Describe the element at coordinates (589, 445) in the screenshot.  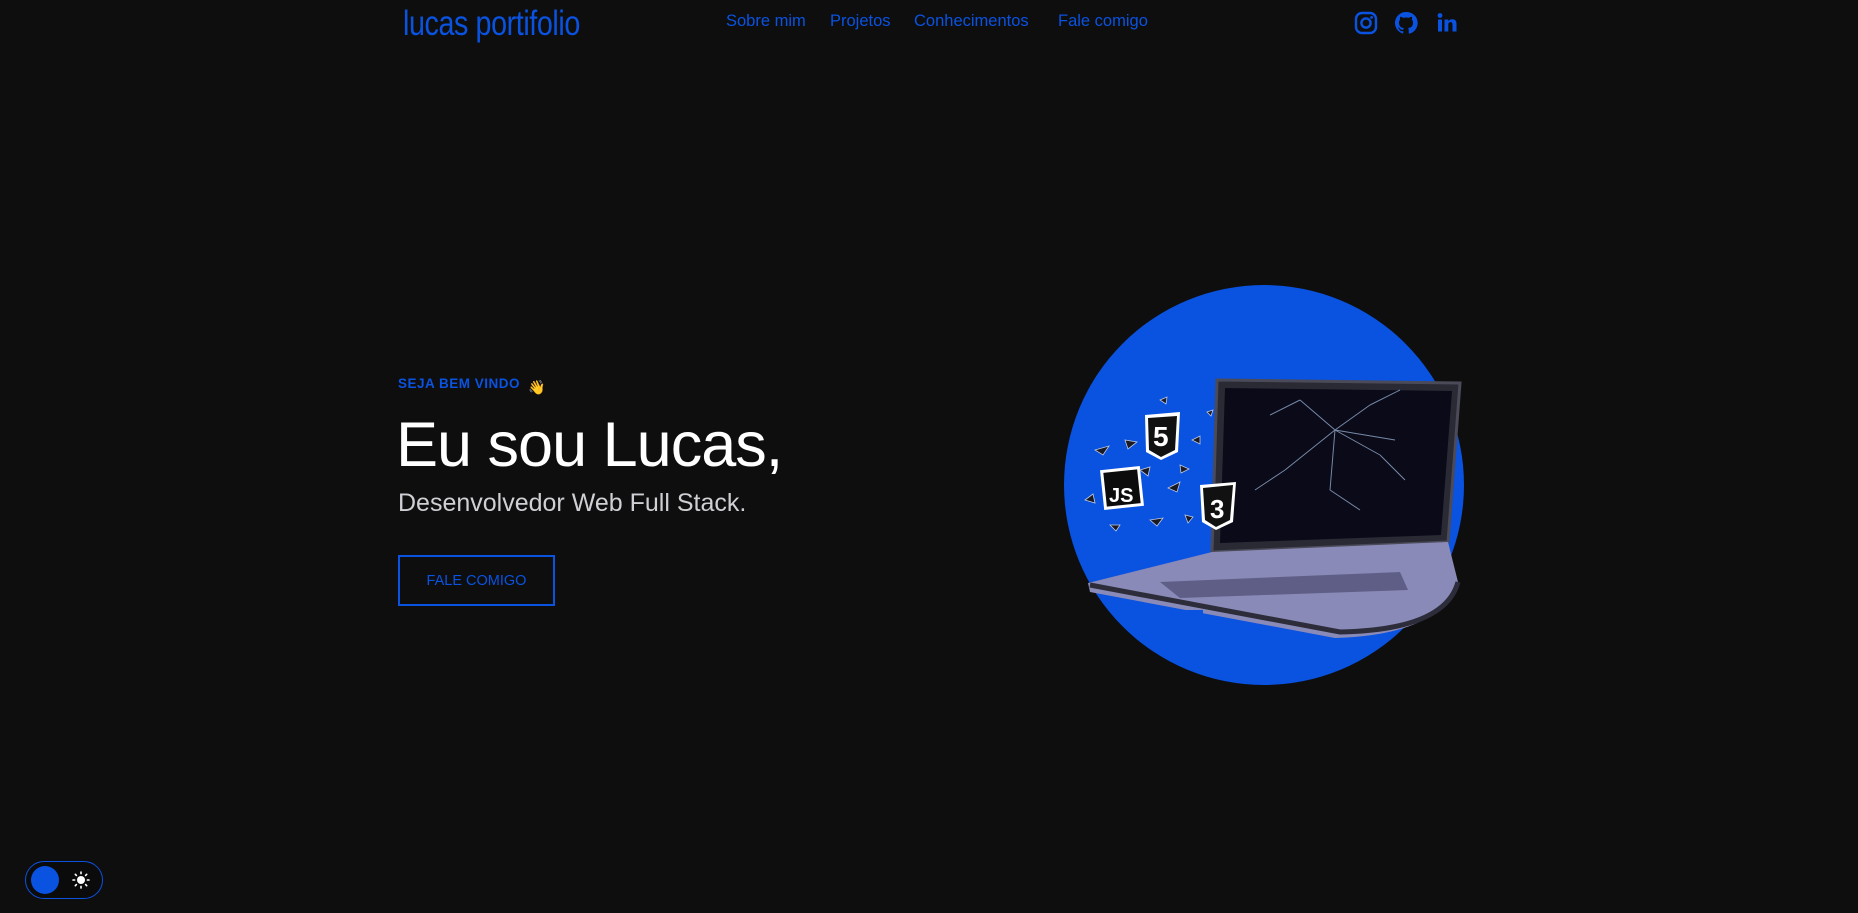
I see `hero-headline: Eu sou Lucas,` at that location.